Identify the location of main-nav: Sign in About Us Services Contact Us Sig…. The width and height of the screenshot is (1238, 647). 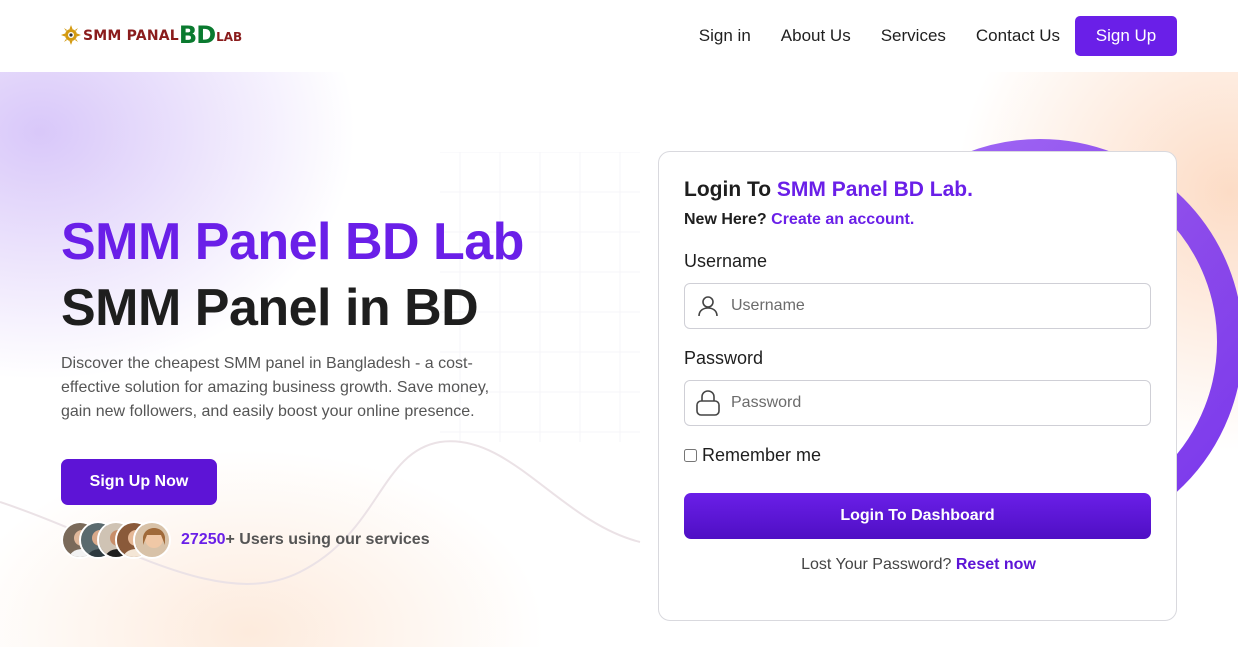
(938, 36).